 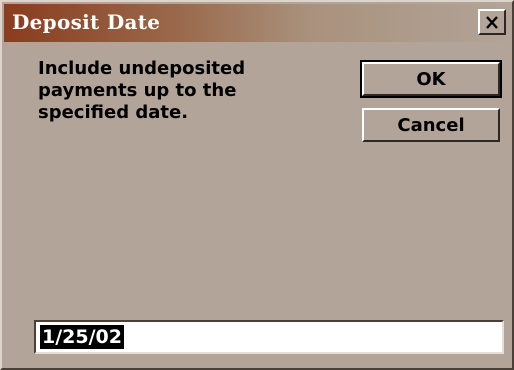 What do you see at coordinates (431, 125) in the screenshot?
I see `cancel-button: Cancel` at bounding box center [431, 125].